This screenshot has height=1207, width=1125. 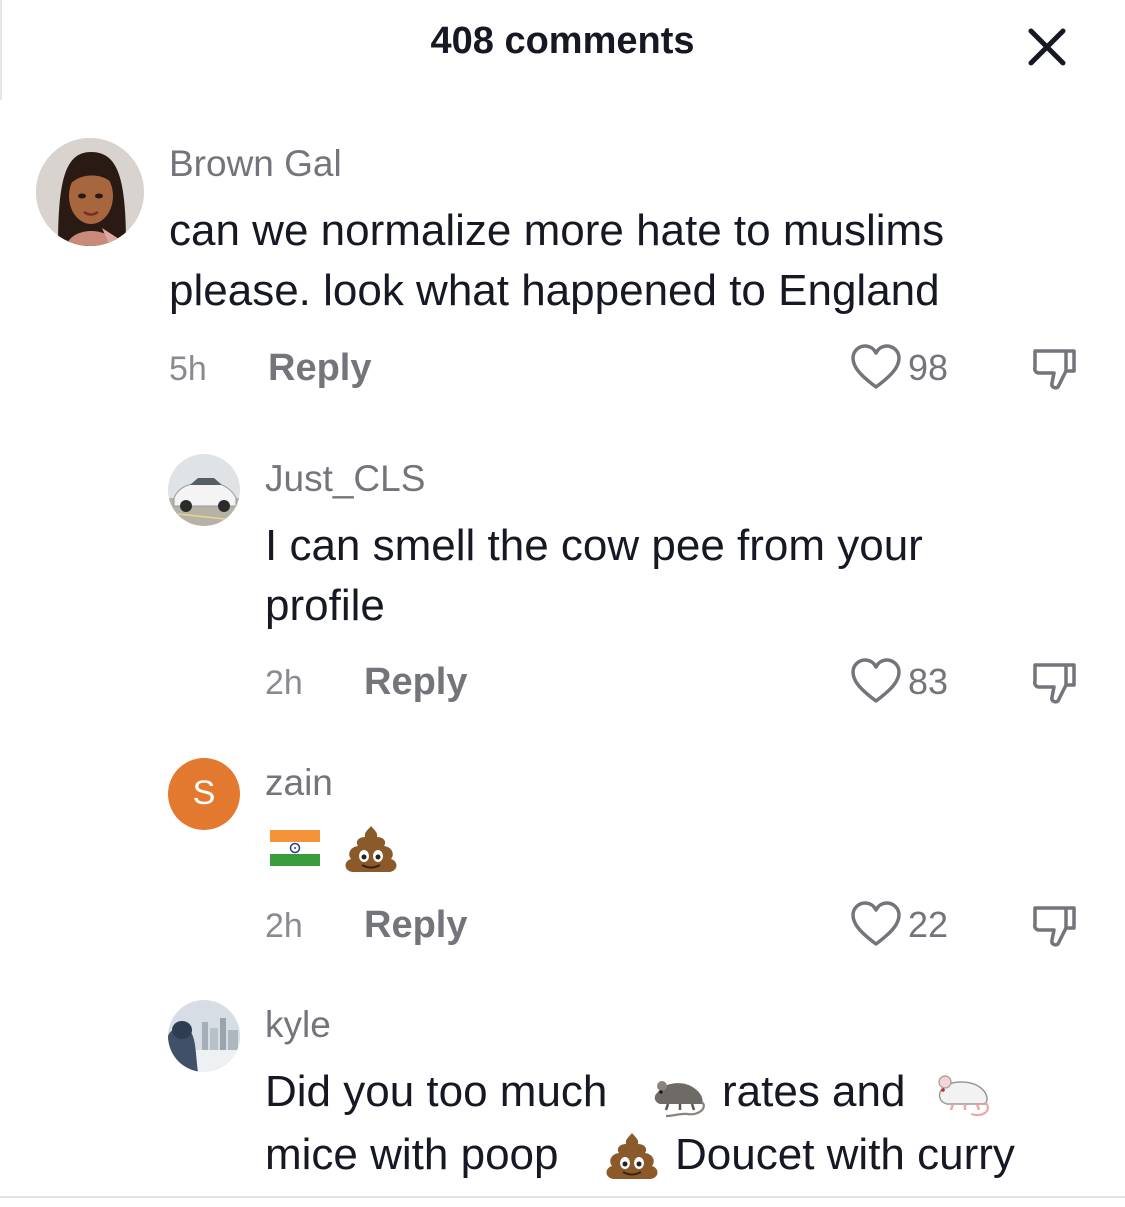 I want to click on comment-text-segment: Did you too much, so click(x=436, y=1091).